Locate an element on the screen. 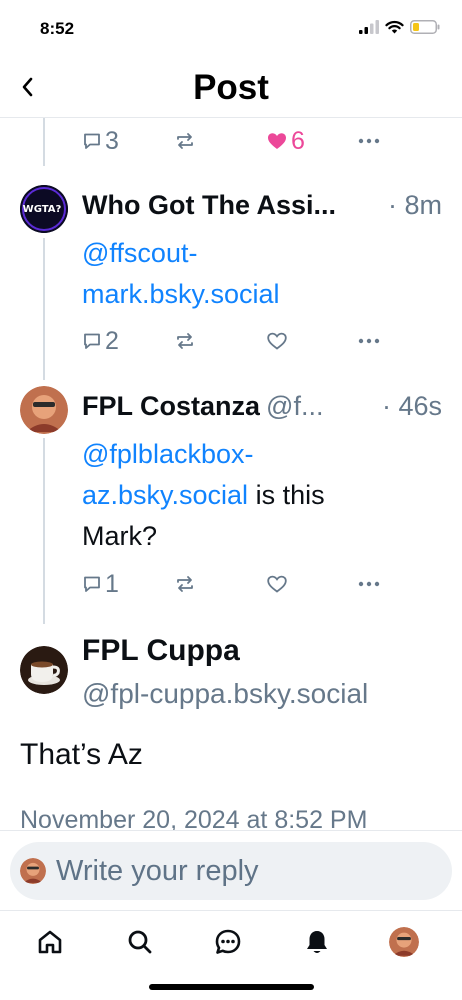 This screenshot has width=462, height=1000. battery-icon is located at coordinates (425, 29).